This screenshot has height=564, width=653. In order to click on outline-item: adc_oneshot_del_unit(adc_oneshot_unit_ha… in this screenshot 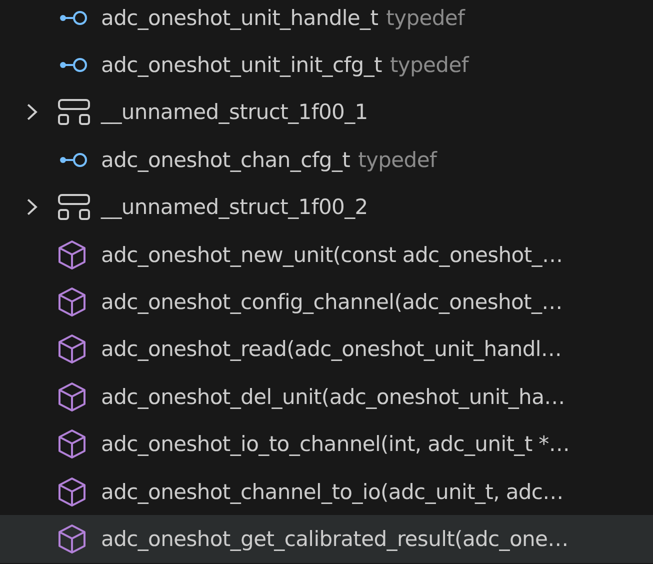, I will do `click(326, 397)`.